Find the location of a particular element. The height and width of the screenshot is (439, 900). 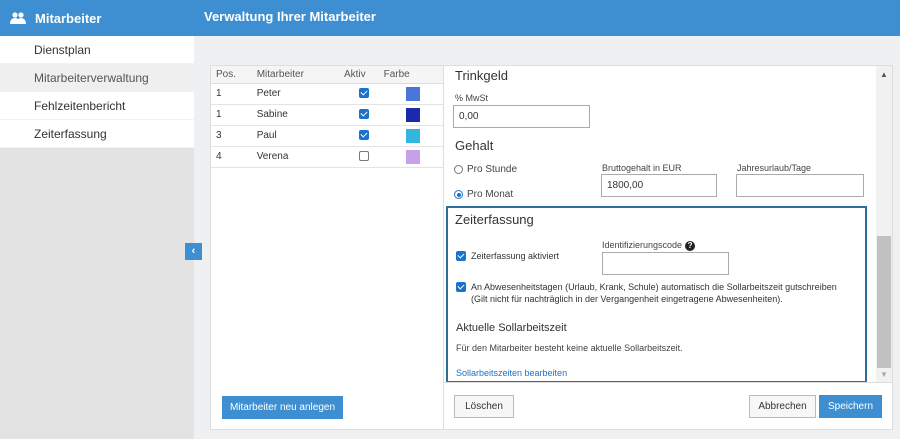

row-name: Peter is located at coordinates (298, 94).